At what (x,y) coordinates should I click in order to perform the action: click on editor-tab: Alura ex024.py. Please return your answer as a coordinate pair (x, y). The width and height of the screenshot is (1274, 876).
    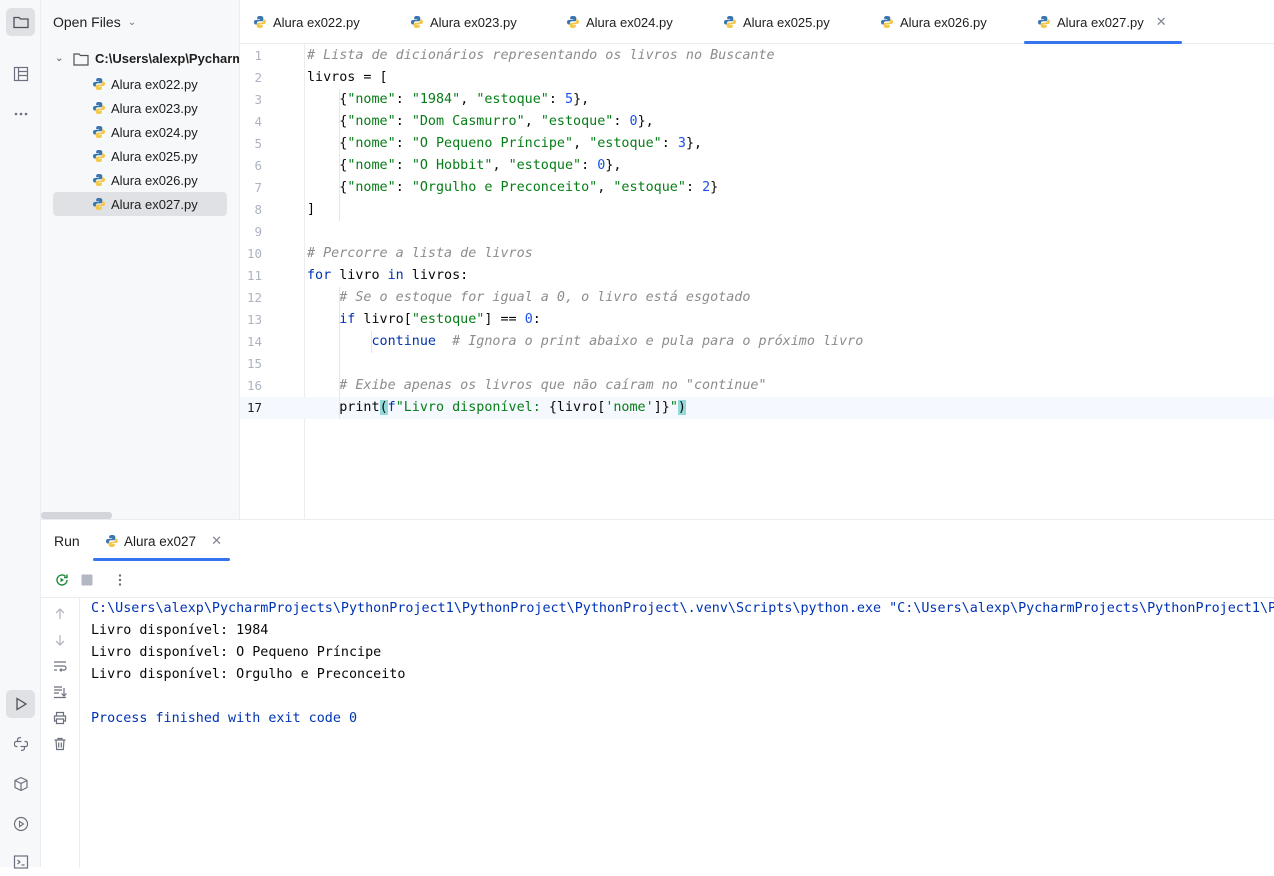
    Looking at the image, I should click on (619, 22).